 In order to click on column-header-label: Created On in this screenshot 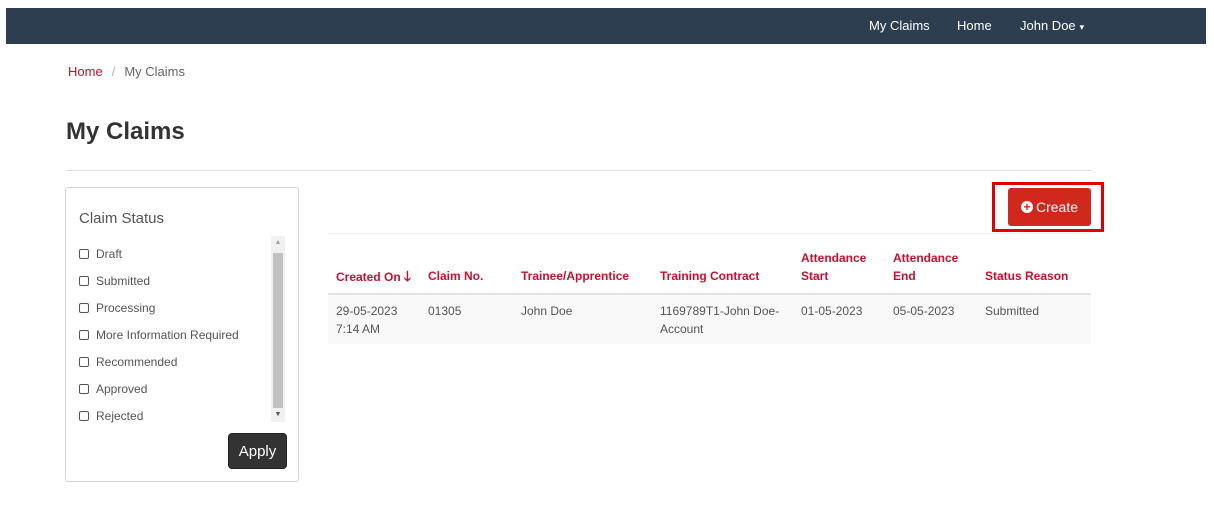, I will do `click(368, 277)`.